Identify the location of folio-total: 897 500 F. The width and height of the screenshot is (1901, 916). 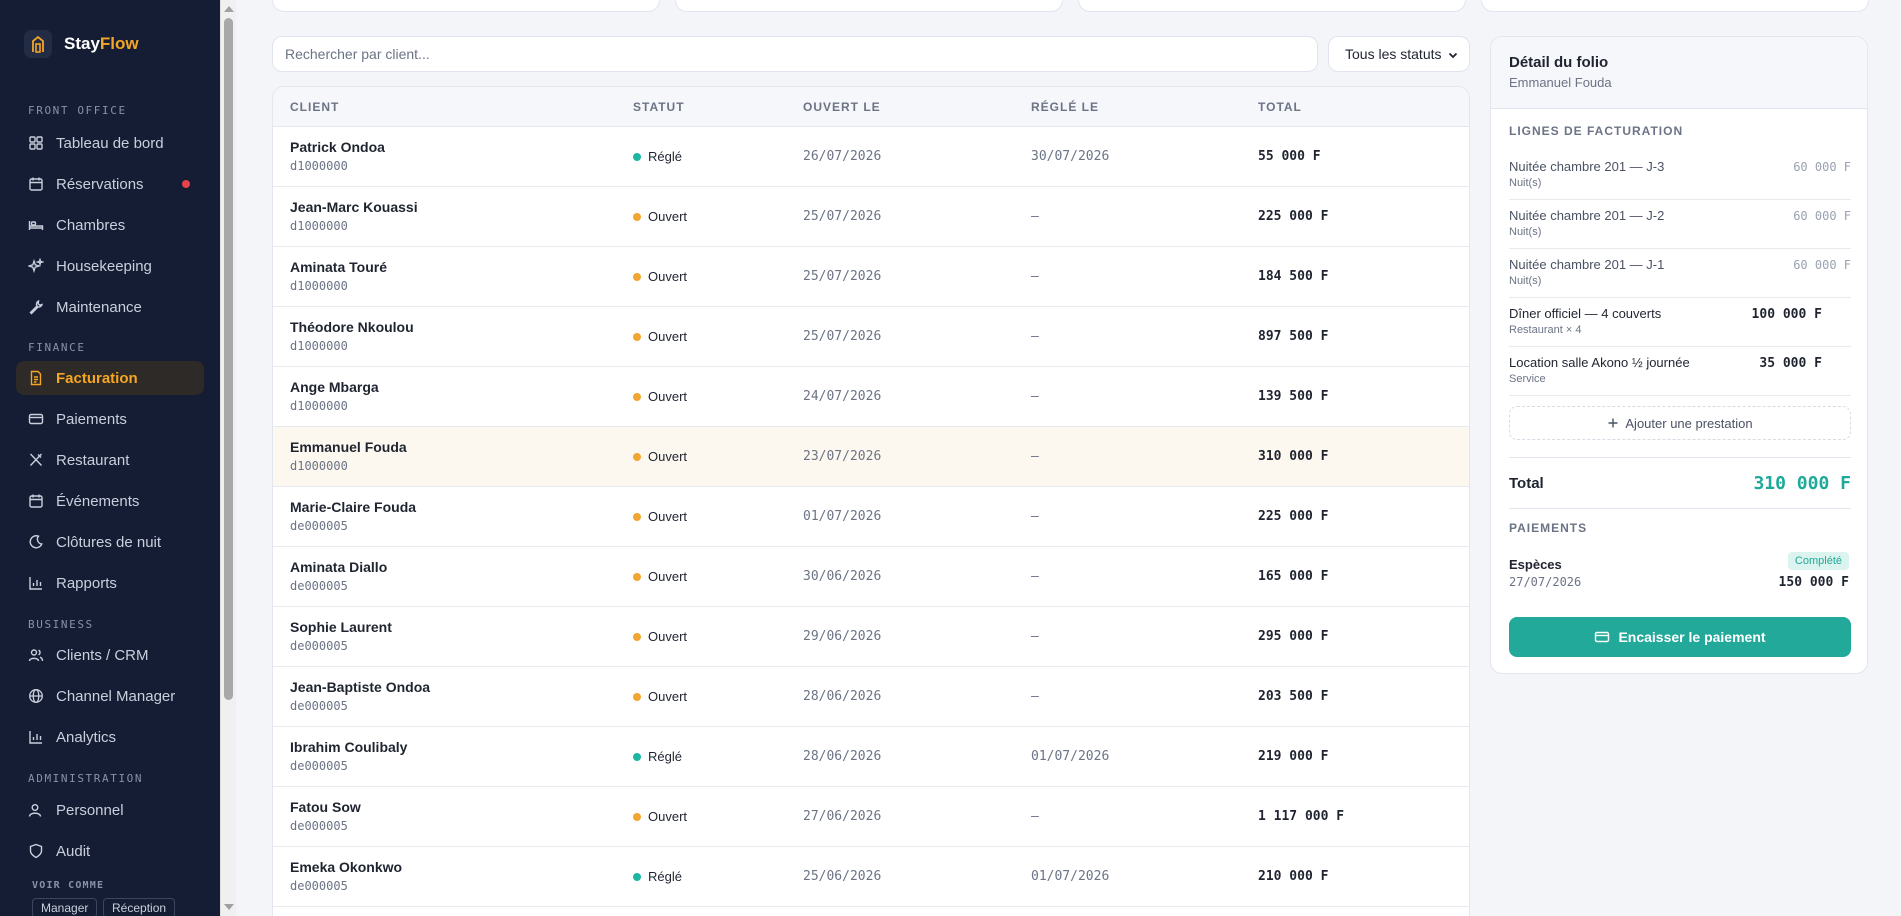
(1293, 336).